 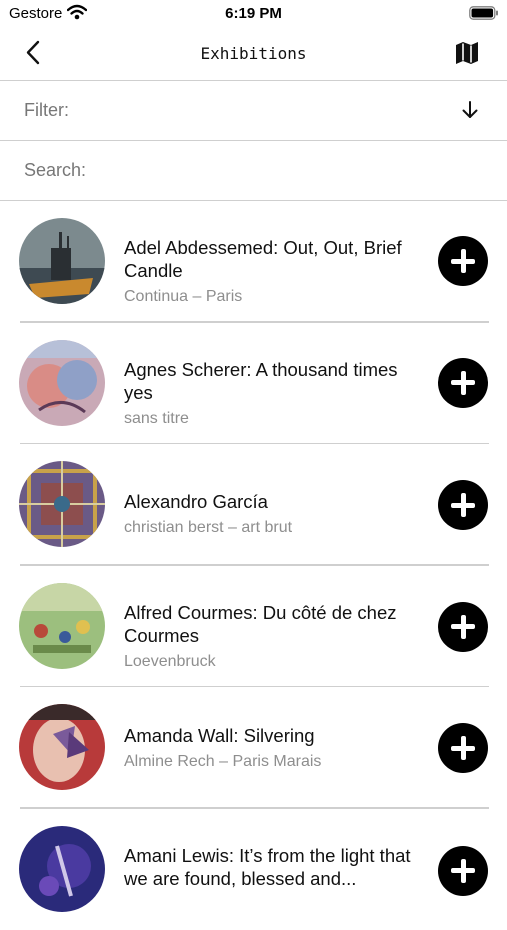 I want to click on map-button, so click(x=467, y=53).